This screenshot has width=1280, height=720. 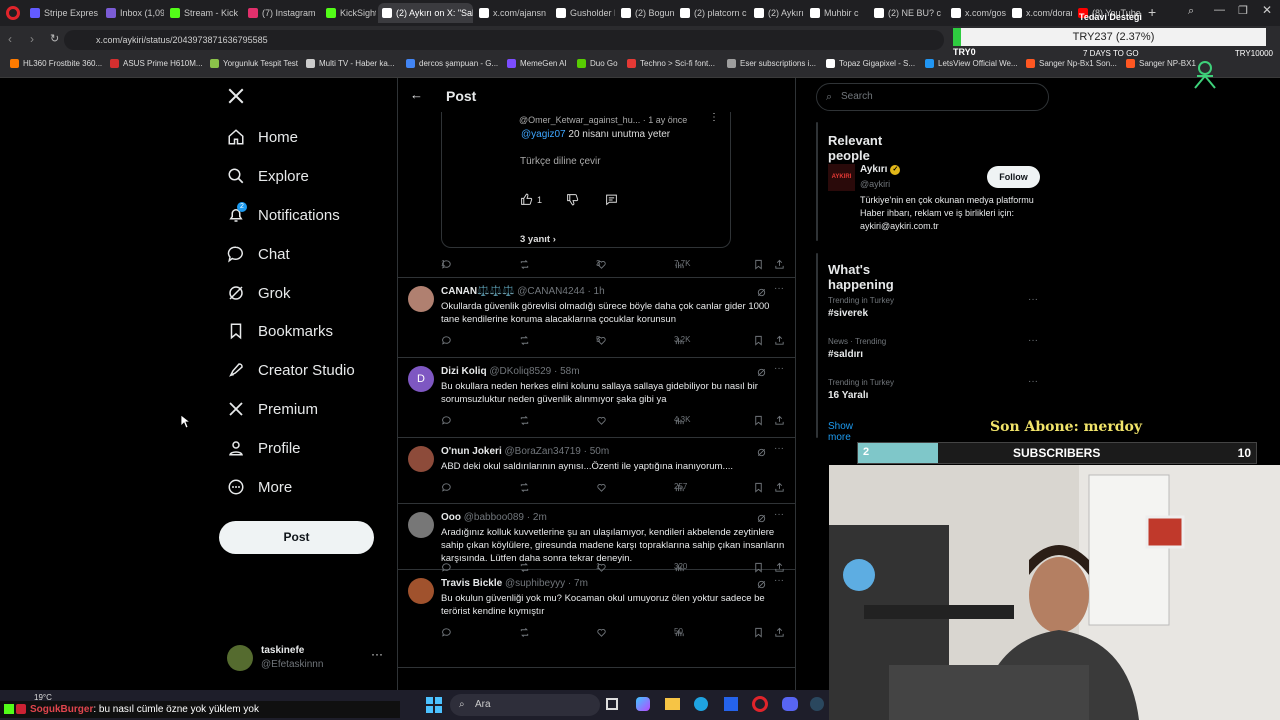 What do you see at coordinates (560, 161) in the screenshot?
I see `translate-link: Türkçe diline çevir` at bounding box center [560, 161].